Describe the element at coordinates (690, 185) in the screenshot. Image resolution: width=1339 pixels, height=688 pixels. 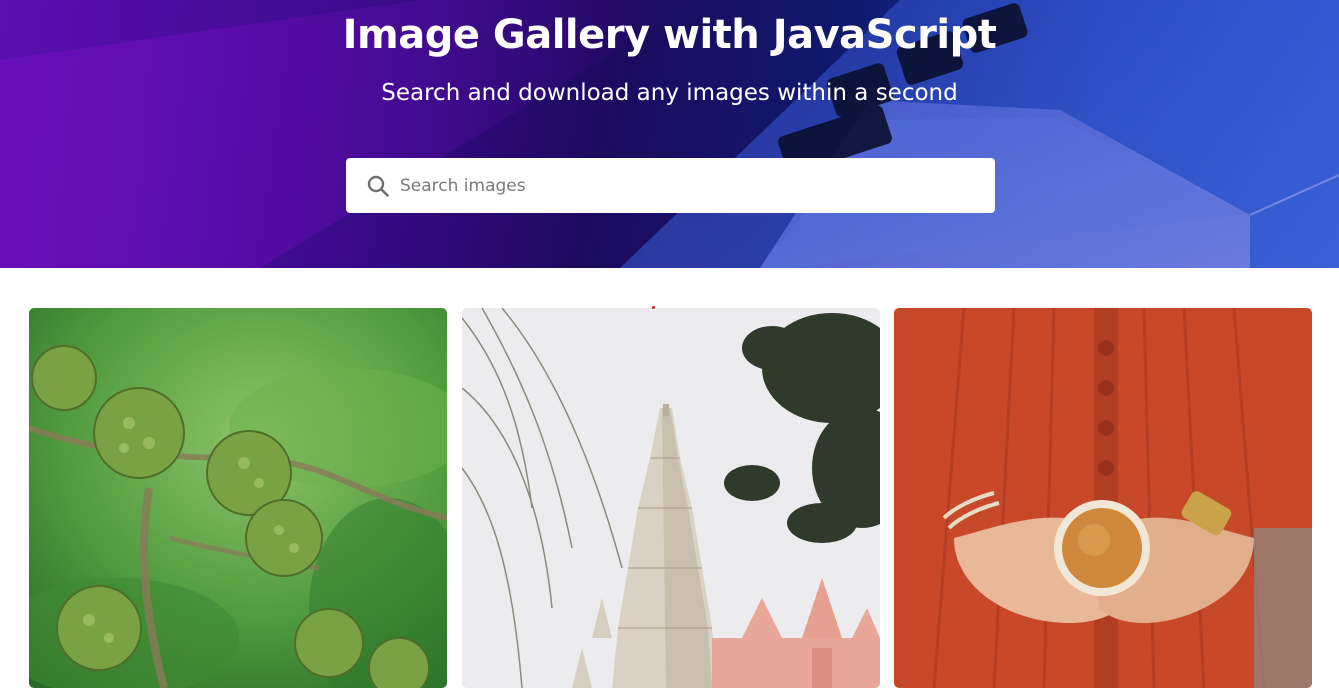
I see `search-input` at that location.